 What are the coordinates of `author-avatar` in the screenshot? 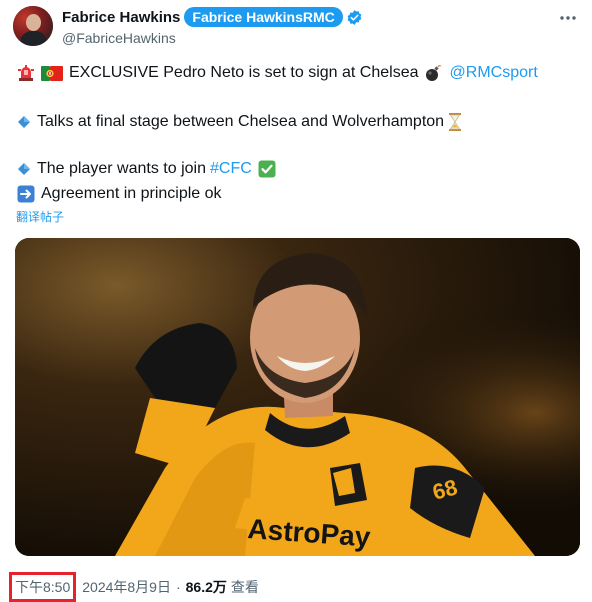 It's located at (33, 26).